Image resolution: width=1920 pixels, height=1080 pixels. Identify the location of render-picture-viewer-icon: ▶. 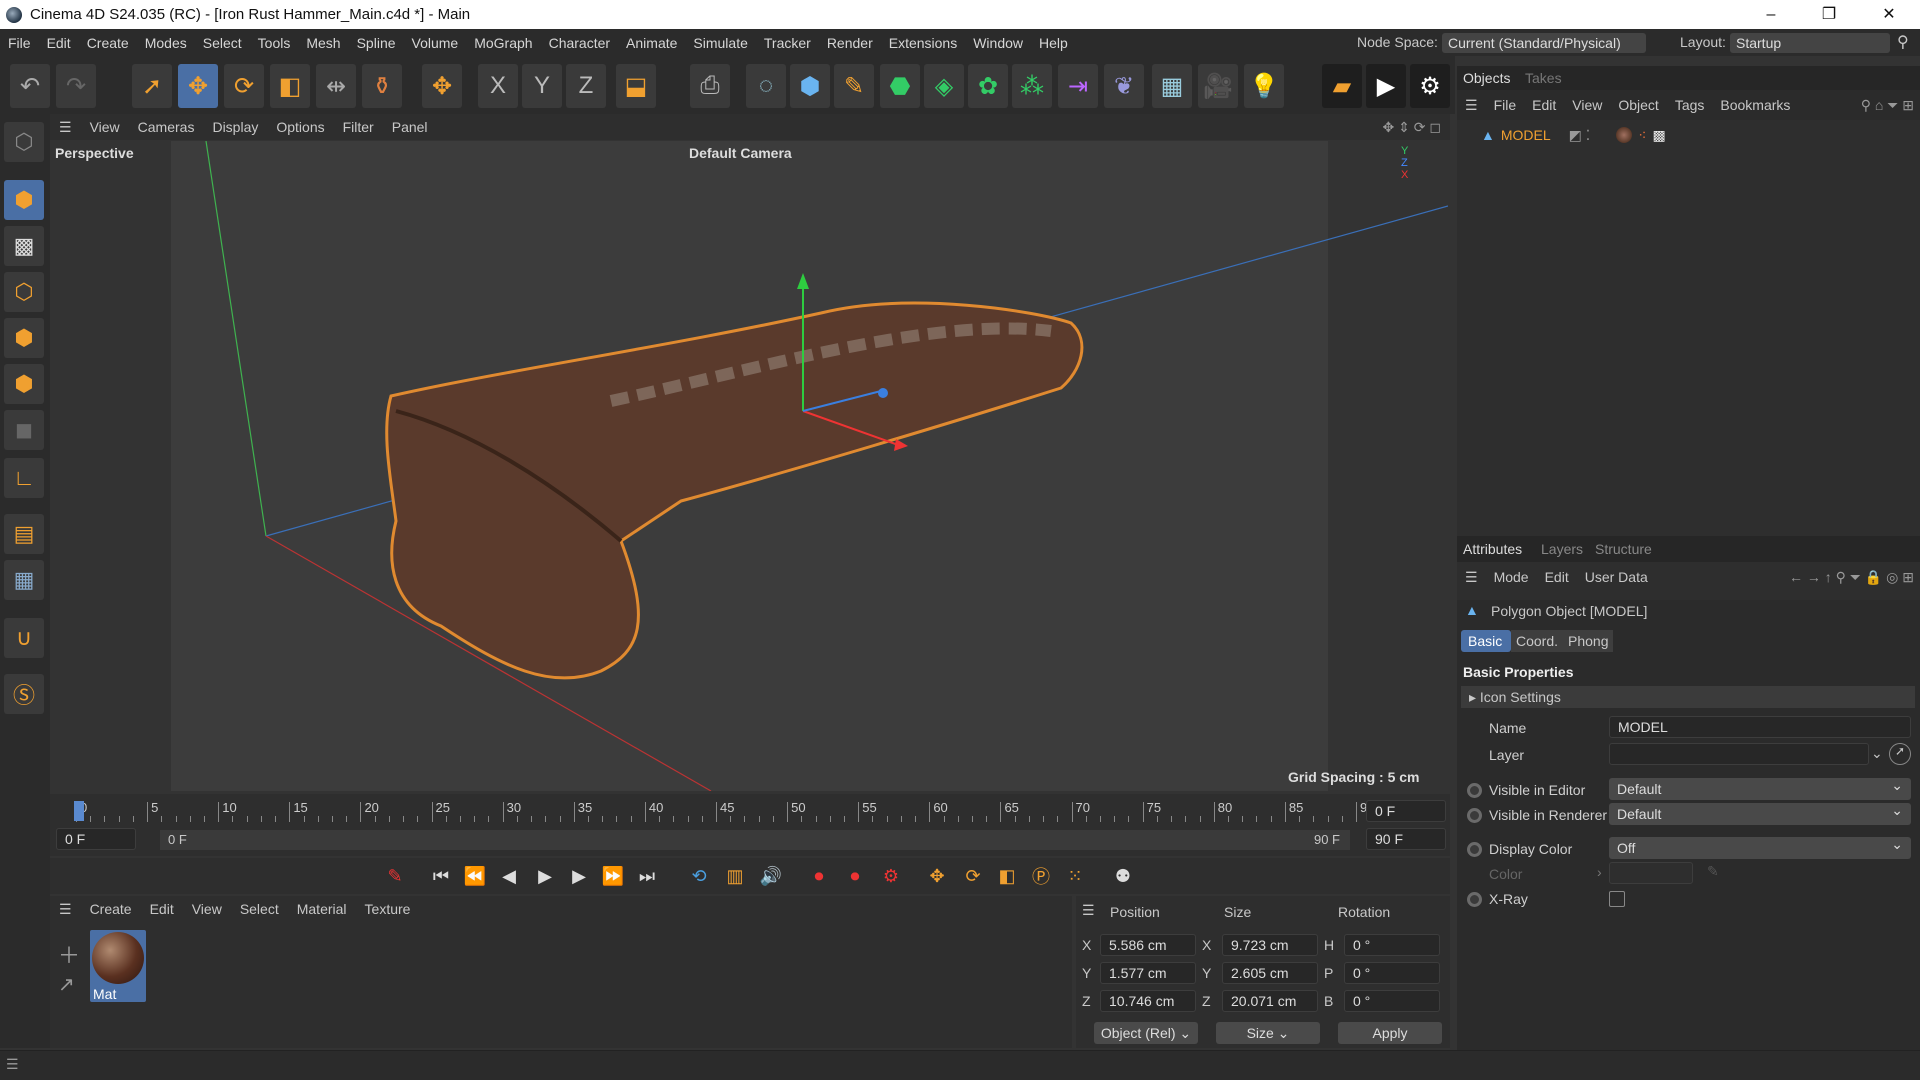
(1386, 86).